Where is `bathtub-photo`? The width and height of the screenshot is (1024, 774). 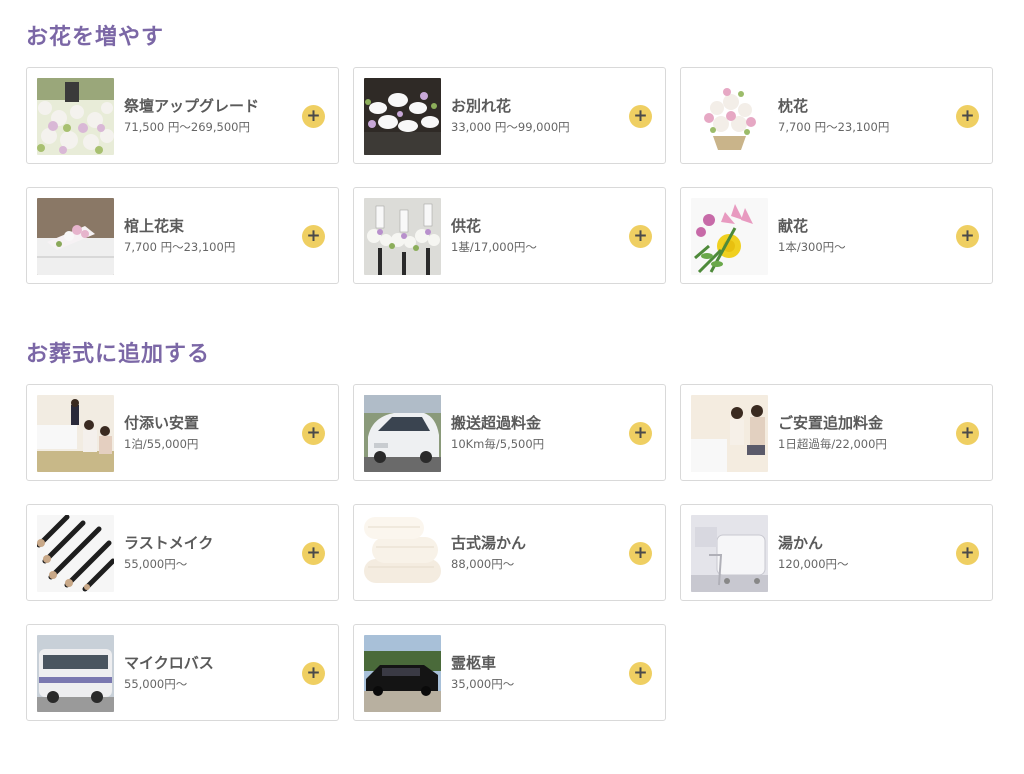
bathtub-photo is located at coordinates (729, 553).